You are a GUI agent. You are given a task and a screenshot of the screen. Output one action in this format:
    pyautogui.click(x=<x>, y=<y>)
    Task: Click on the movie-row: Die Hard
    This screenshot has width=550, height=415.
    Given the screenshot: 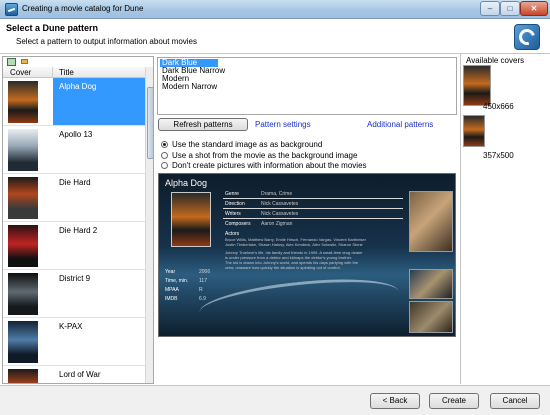 What is the action you would take?
    pyautogui.click(x=74, y=198)
    